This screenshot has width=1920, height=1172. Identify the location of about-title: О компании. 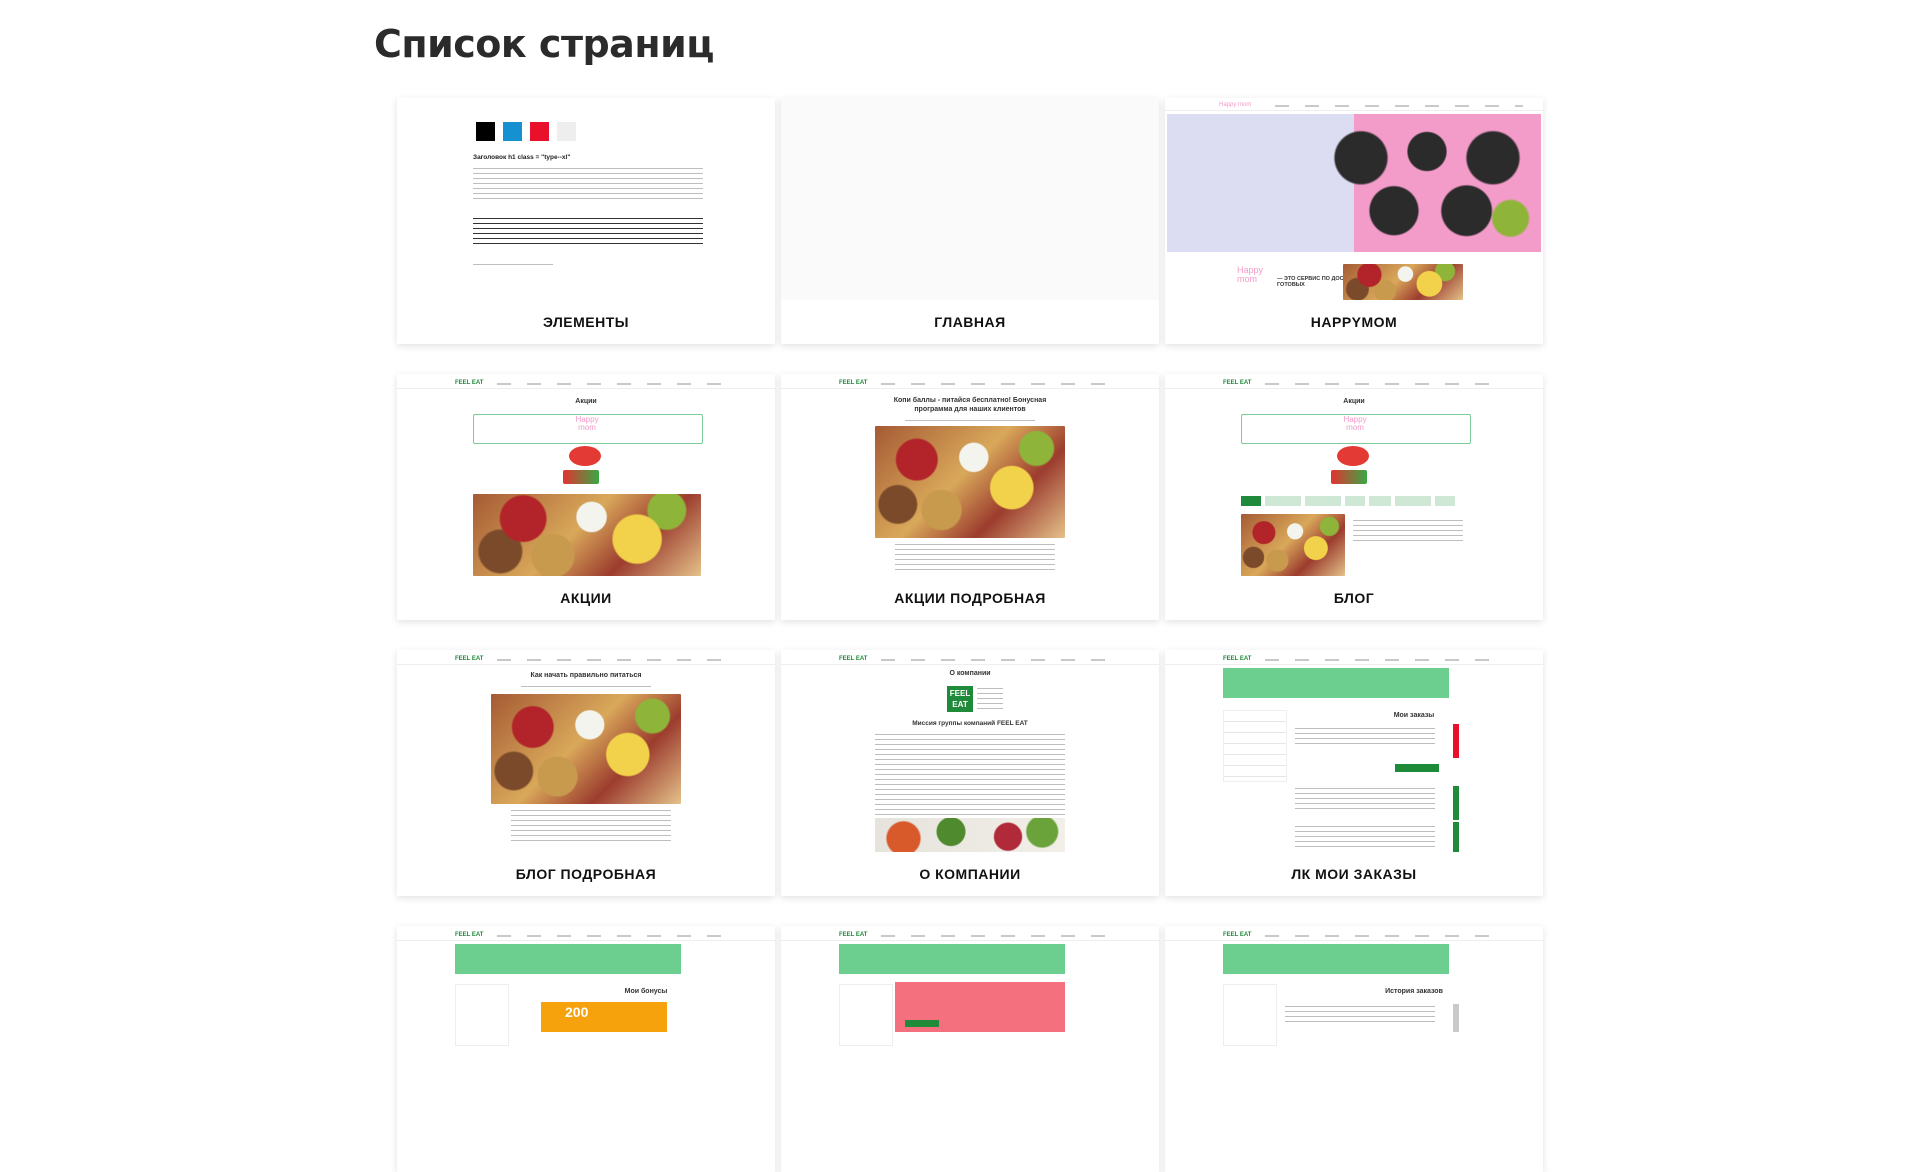
(970, 673).